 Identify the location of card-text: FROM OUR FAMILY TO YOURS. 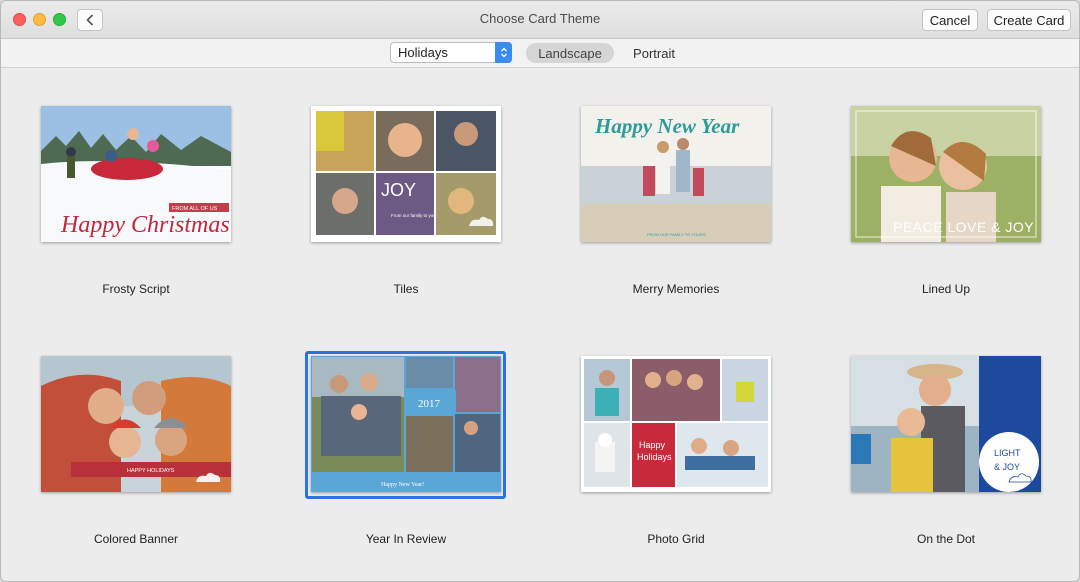
(676, 234).